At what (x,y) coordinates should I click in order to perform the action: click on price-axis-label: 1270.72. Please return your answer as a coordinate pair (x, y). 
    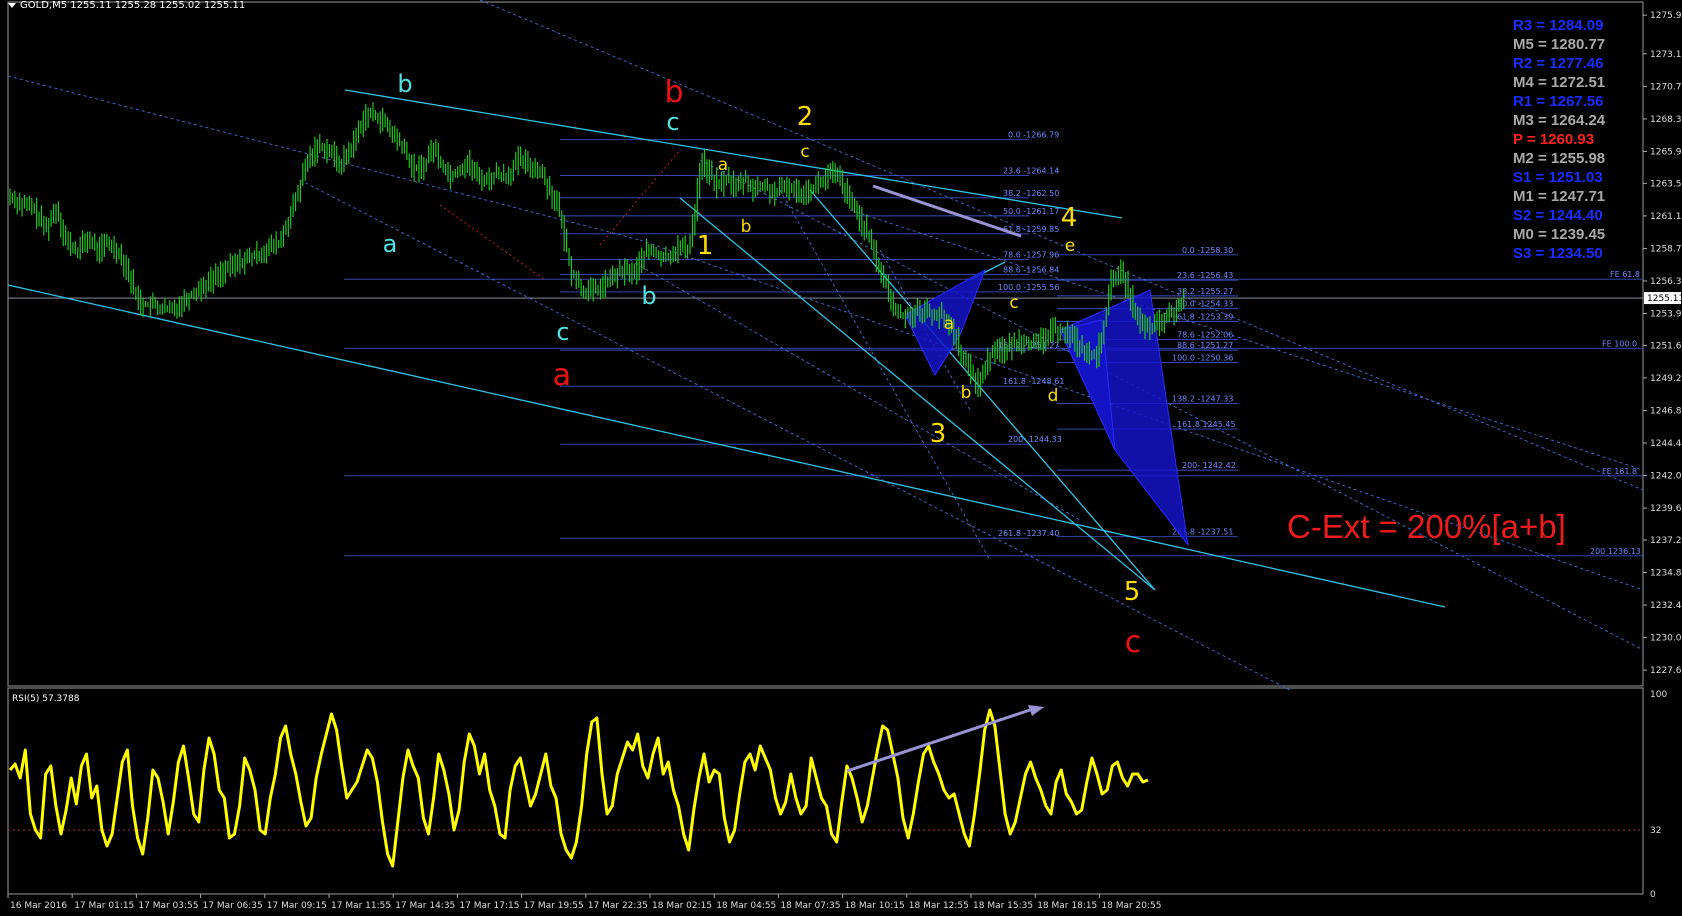
    Looking at the image, I should click on (1666, 87).